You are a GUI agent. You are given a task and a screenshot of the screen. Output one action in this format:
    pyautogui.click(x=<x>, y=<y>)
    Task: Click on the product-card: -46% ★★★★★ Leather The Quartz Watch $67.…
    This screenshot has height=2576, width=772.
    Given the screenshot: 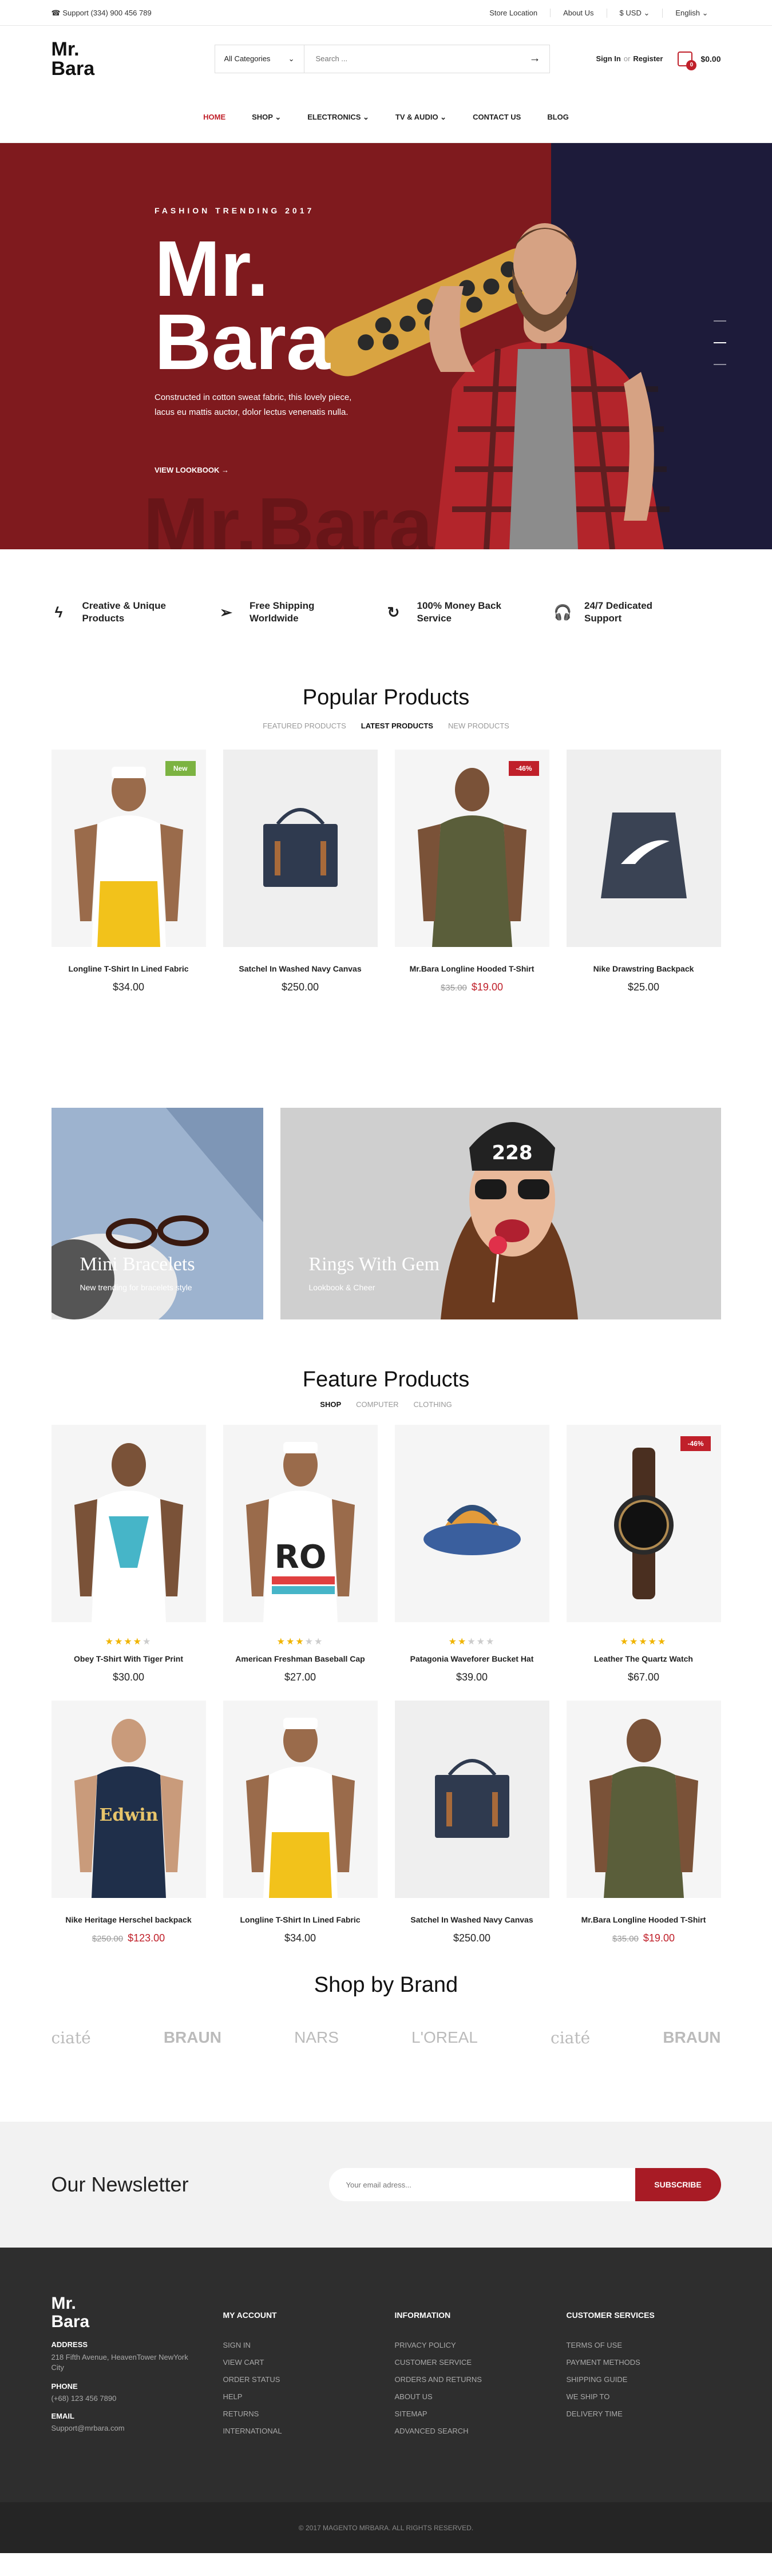 What is the action you would take?
    pyautogui.click(x=643, y=1554)
    